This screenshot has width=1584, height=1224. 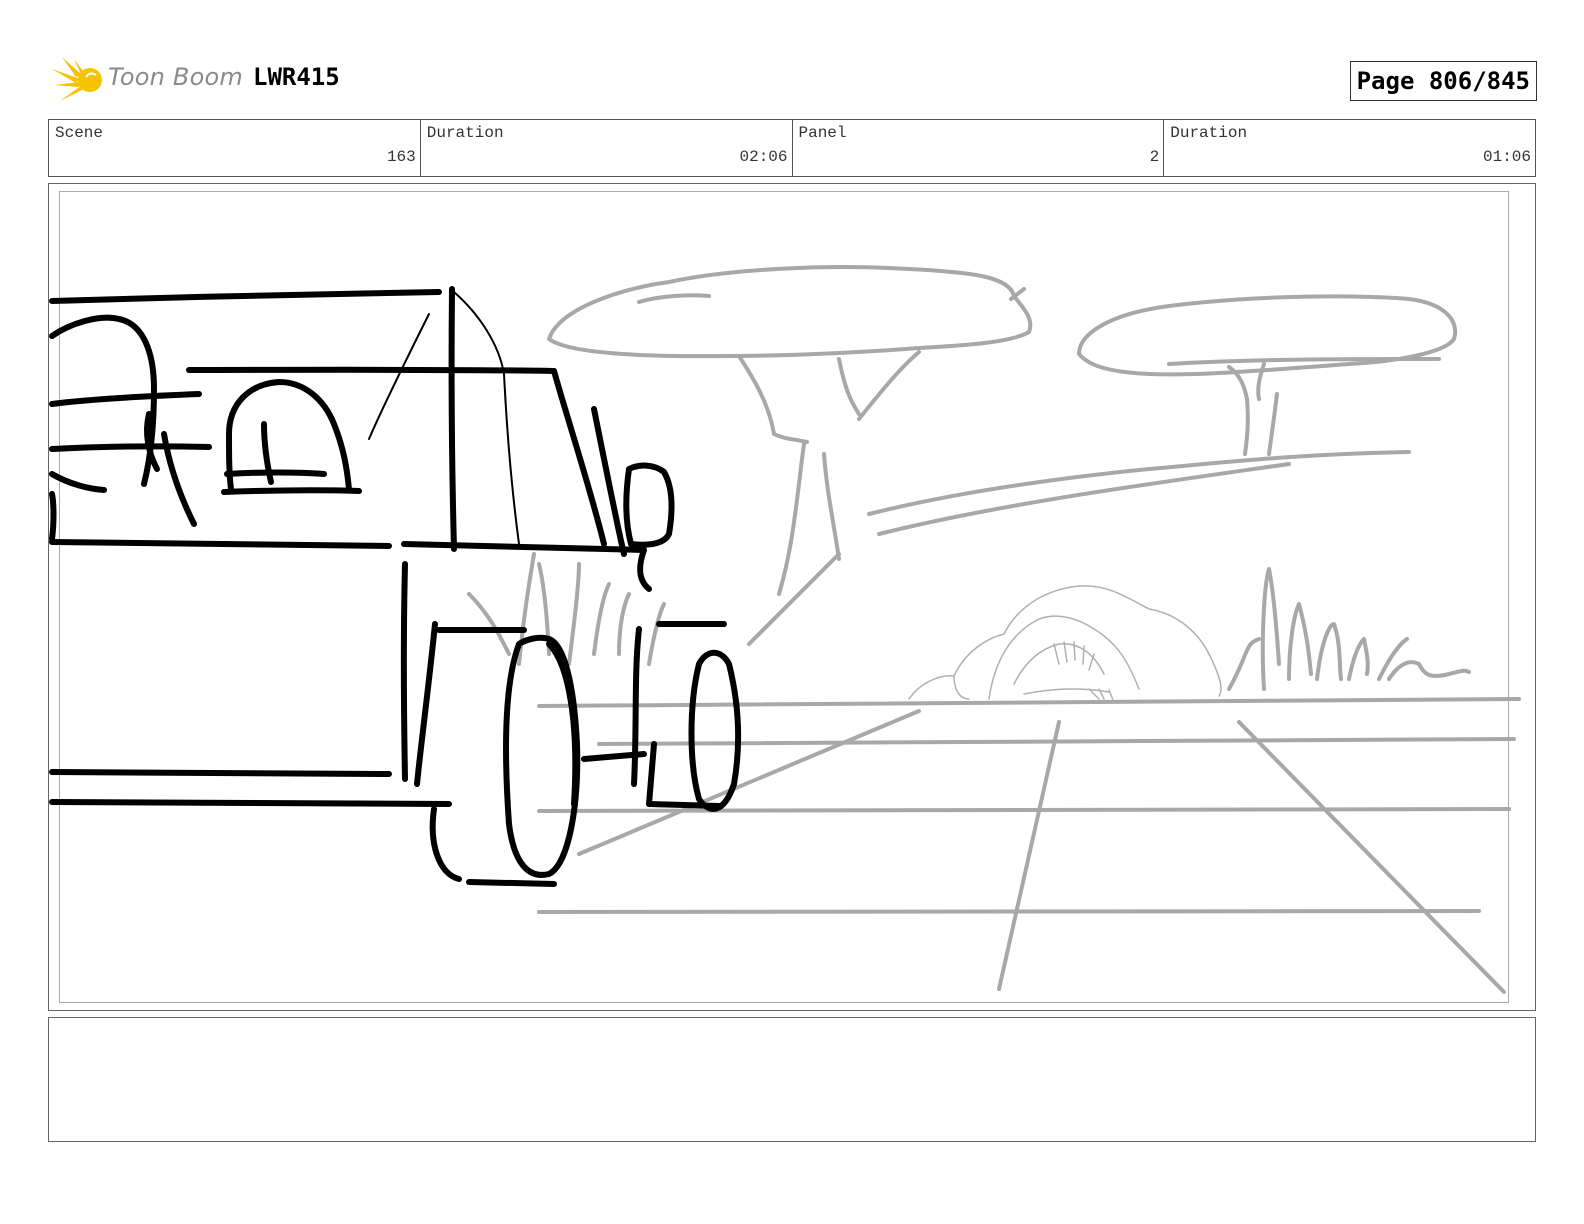 I want to click on scene-duration-label: Duration, so click(x=465, y=133).